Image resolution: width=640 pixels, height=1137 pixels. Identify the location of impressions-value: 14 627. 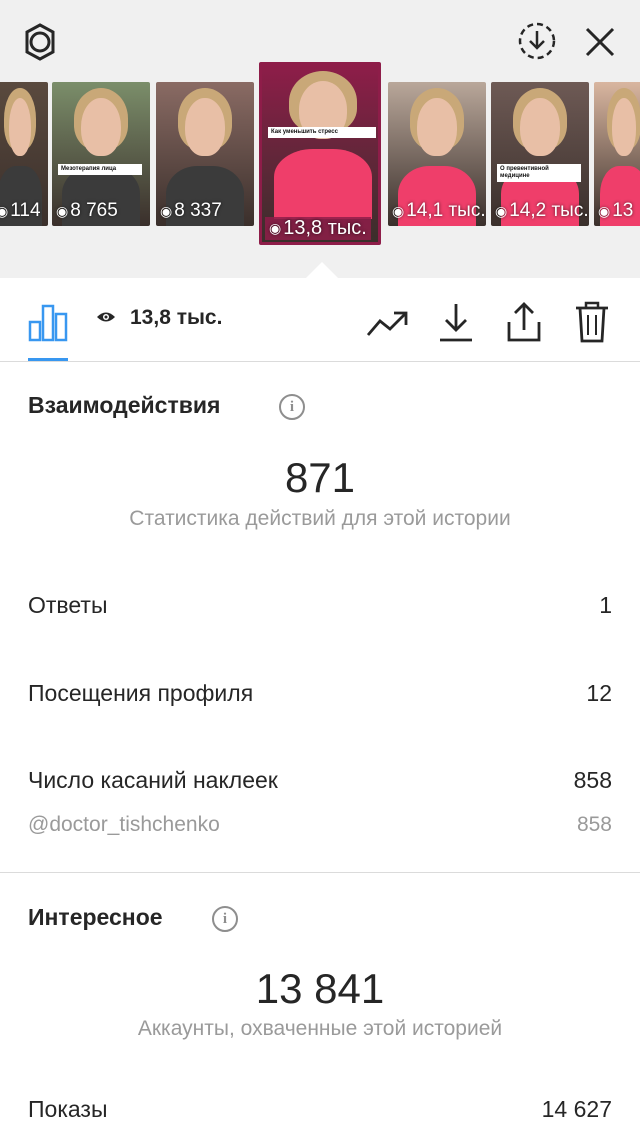
(576, 1109).